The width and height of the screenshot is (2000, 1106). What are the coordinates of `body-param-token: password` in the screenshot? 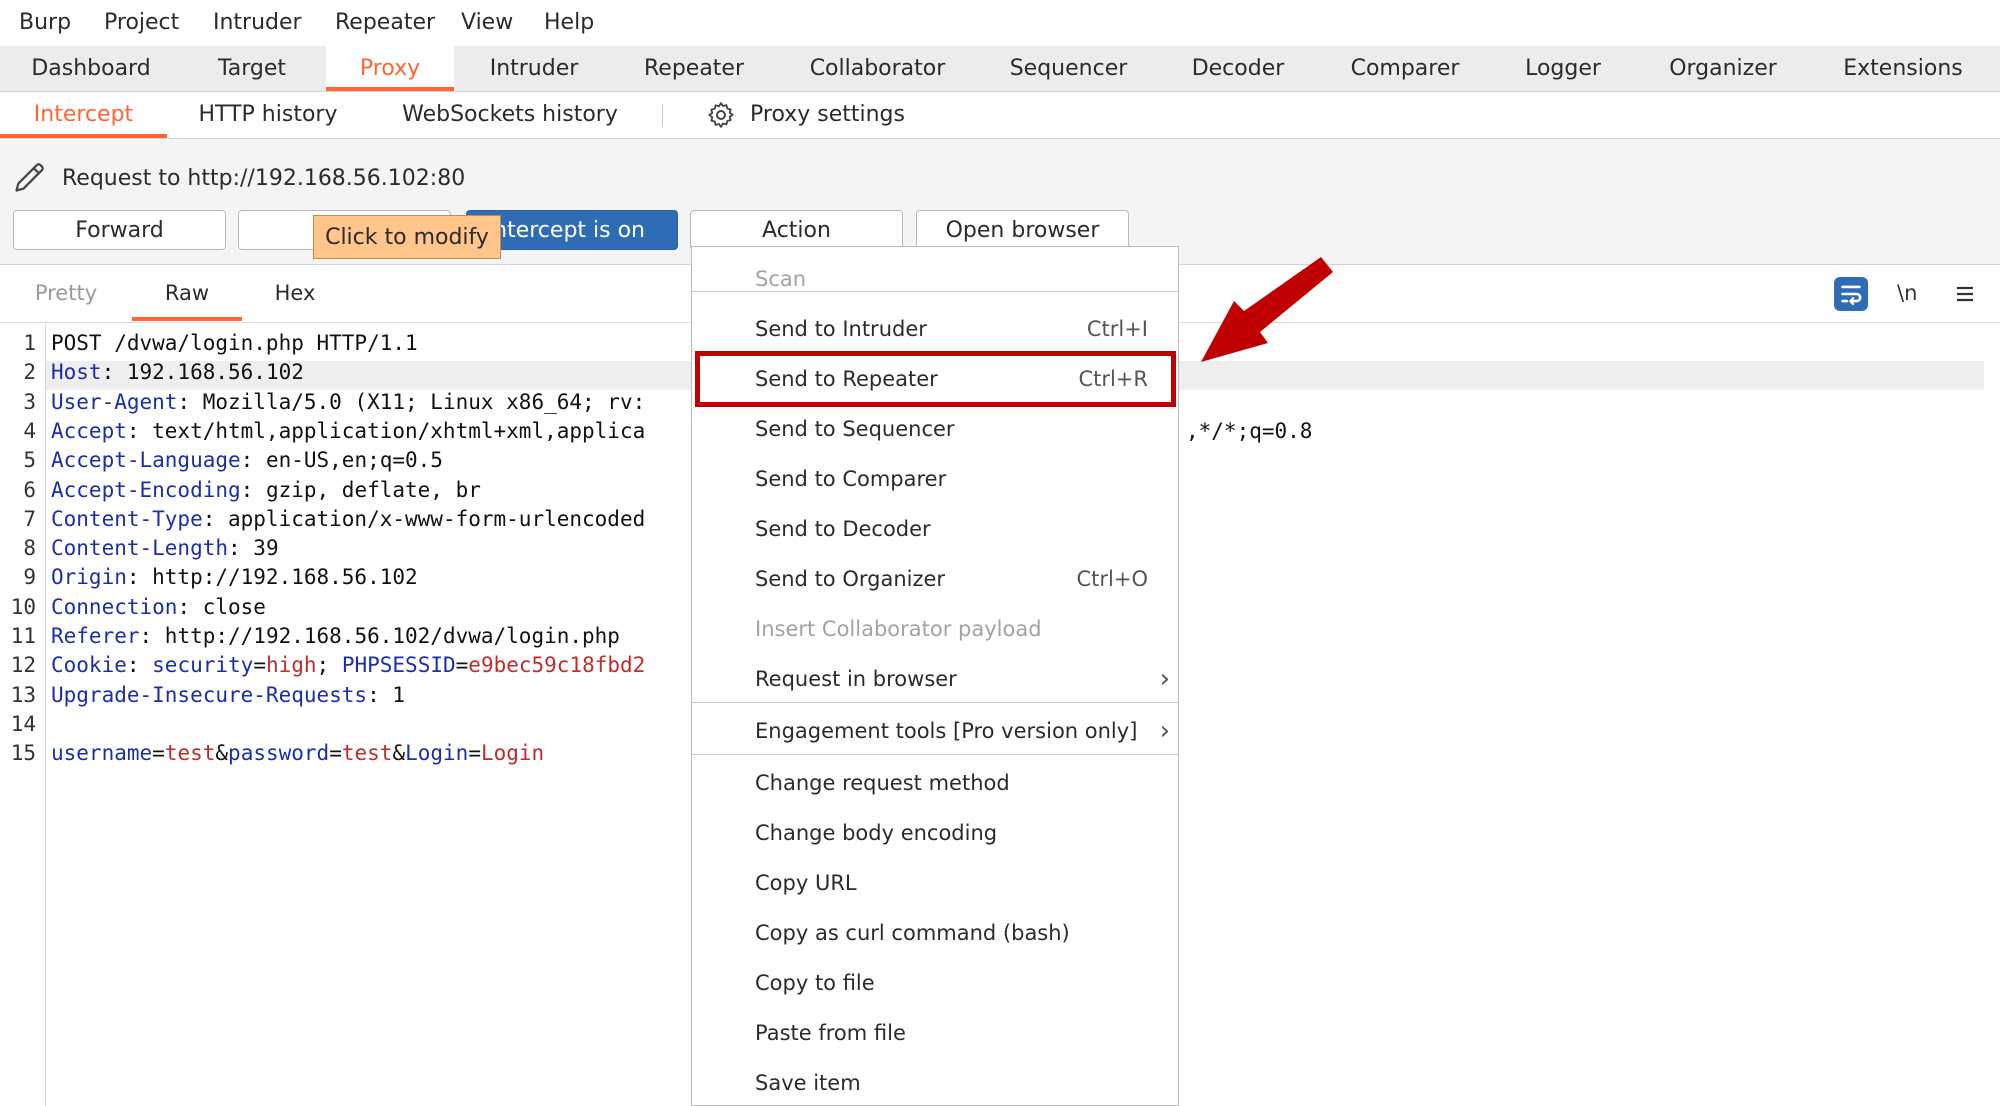 It's located at (279, 753).